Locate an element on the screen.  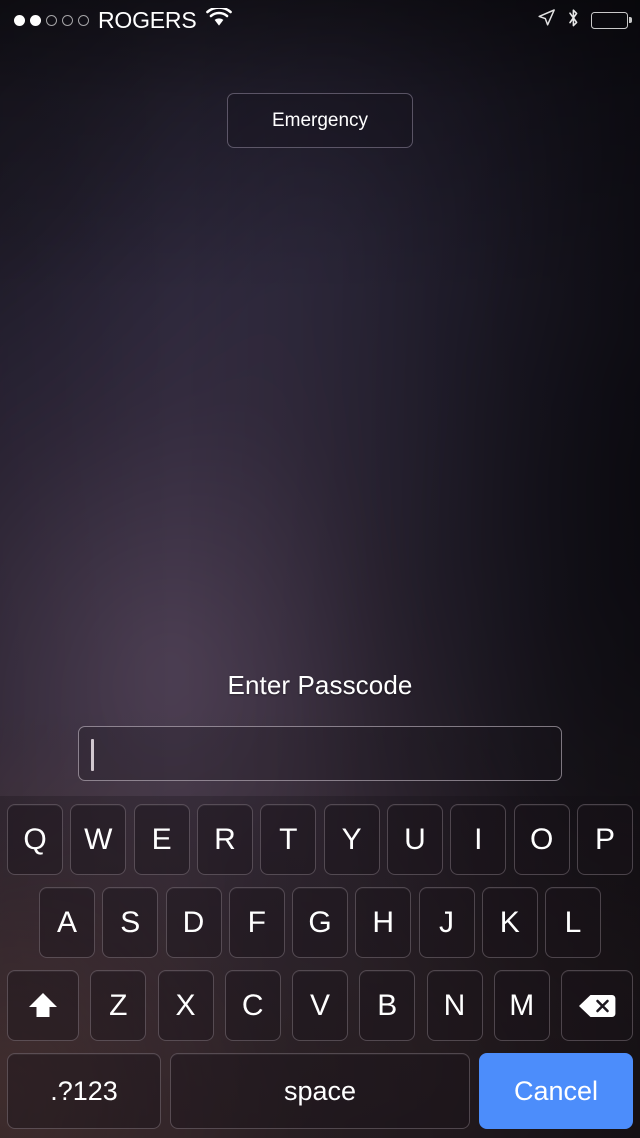
keyboard-row-1: Q W E R T Y U I O P is located at coordinates (320, 839).